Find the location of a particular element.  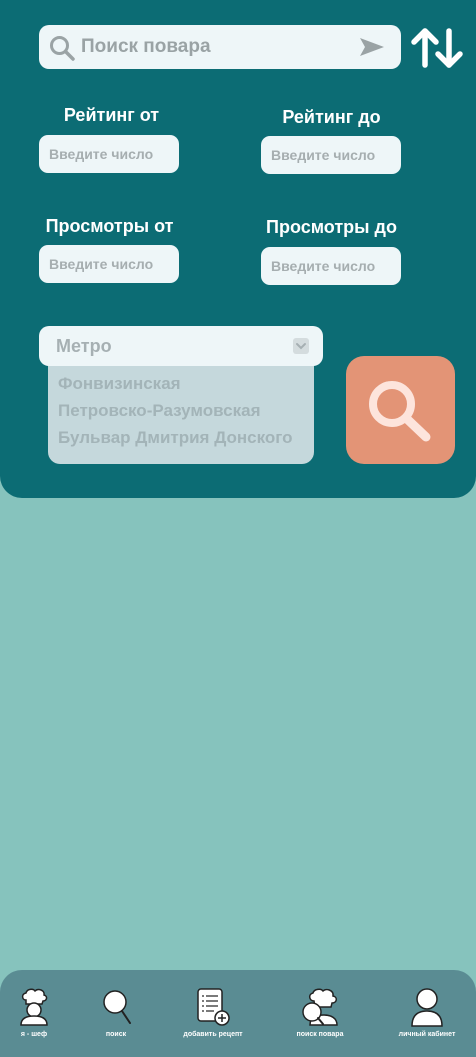

apply-search-button is located at coordinates (400, 410).